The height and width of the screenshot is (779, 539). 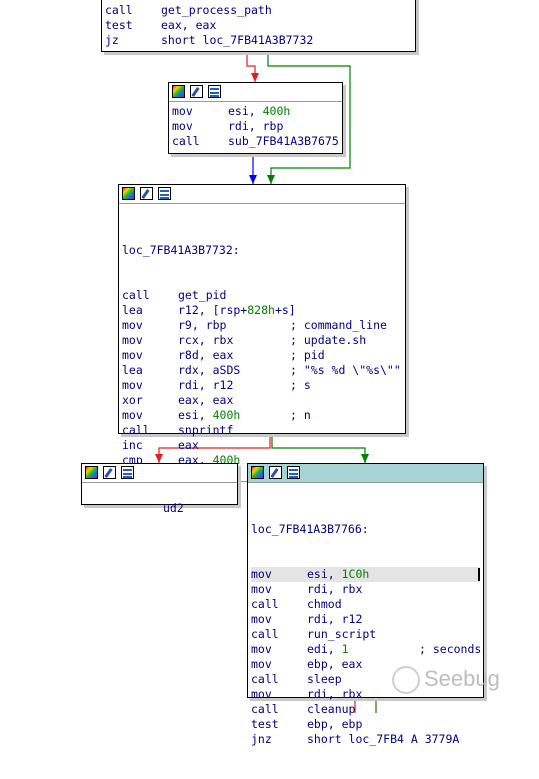 I want to click on operands: sub_7FB41A3B7675, so click(x=283, y=141).